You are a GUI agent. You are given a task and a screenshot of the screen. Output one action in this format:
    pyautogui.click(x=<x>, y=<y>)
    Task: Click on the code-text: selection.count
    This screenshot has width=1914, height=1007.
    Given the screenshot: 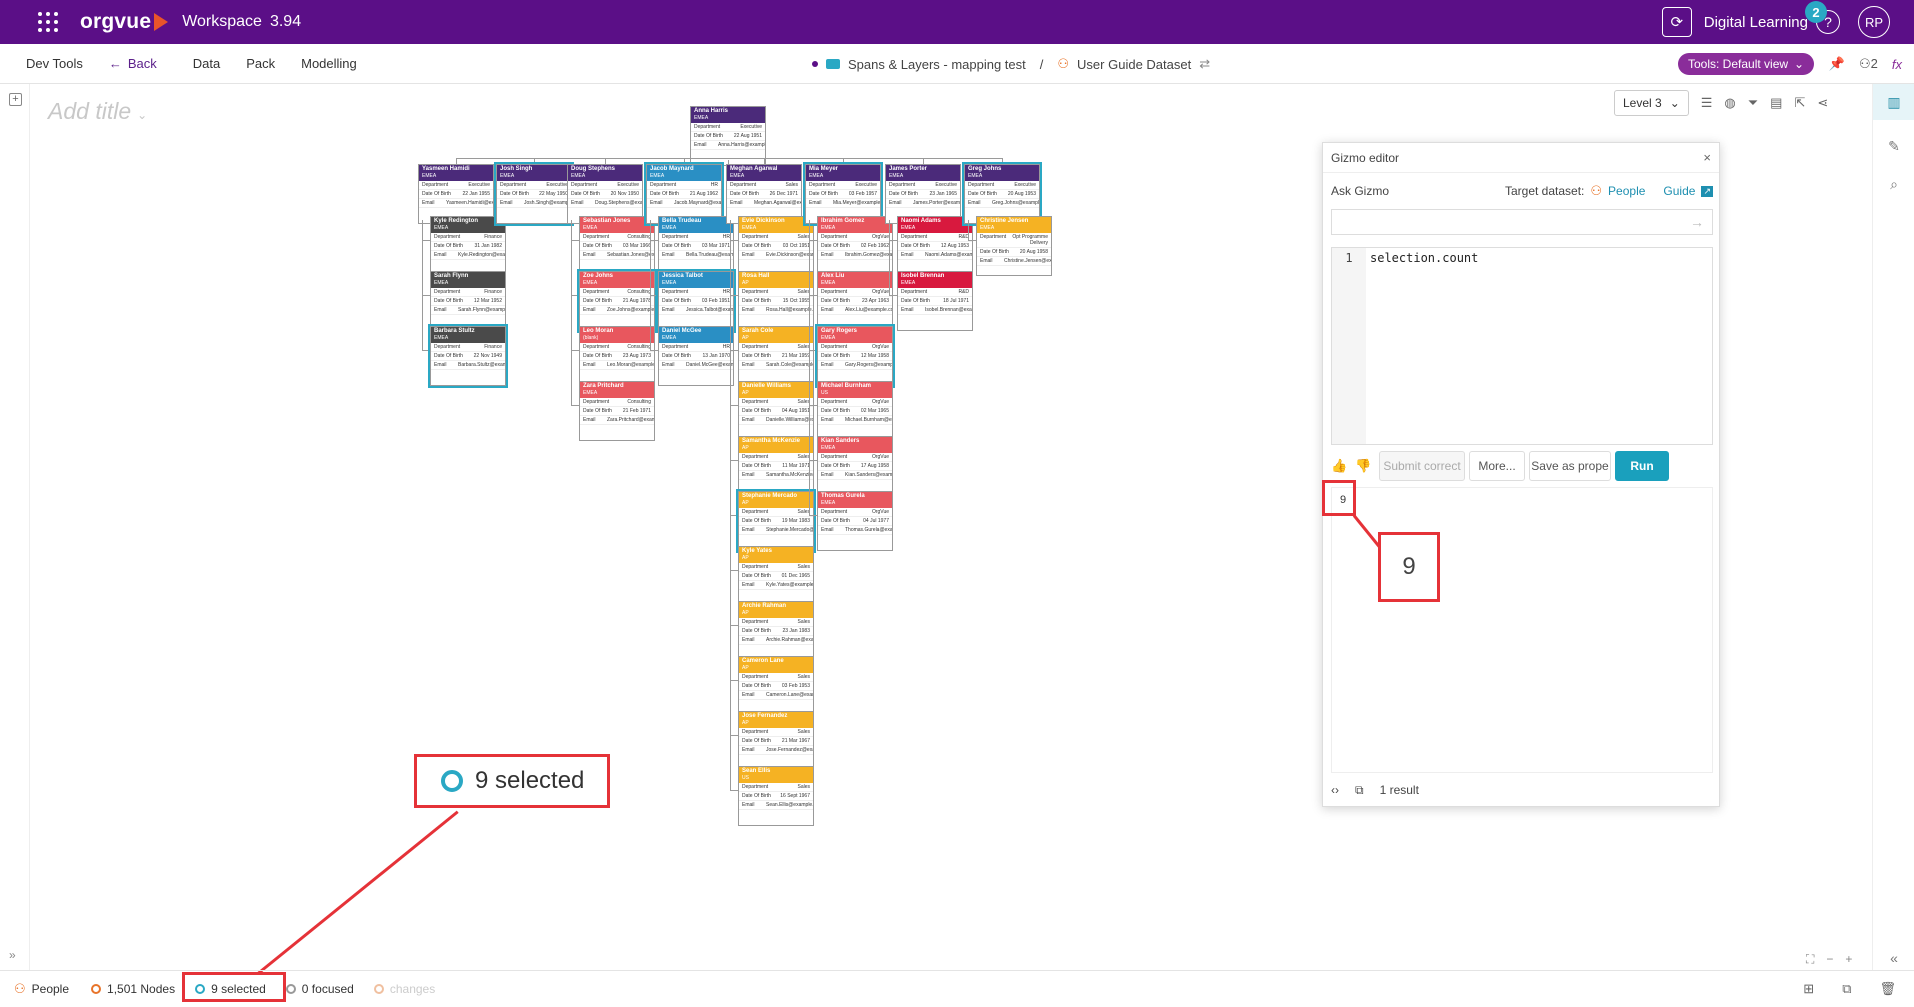 What is the action you would take?
    pyautogui.click(x=1424, y=258)
    